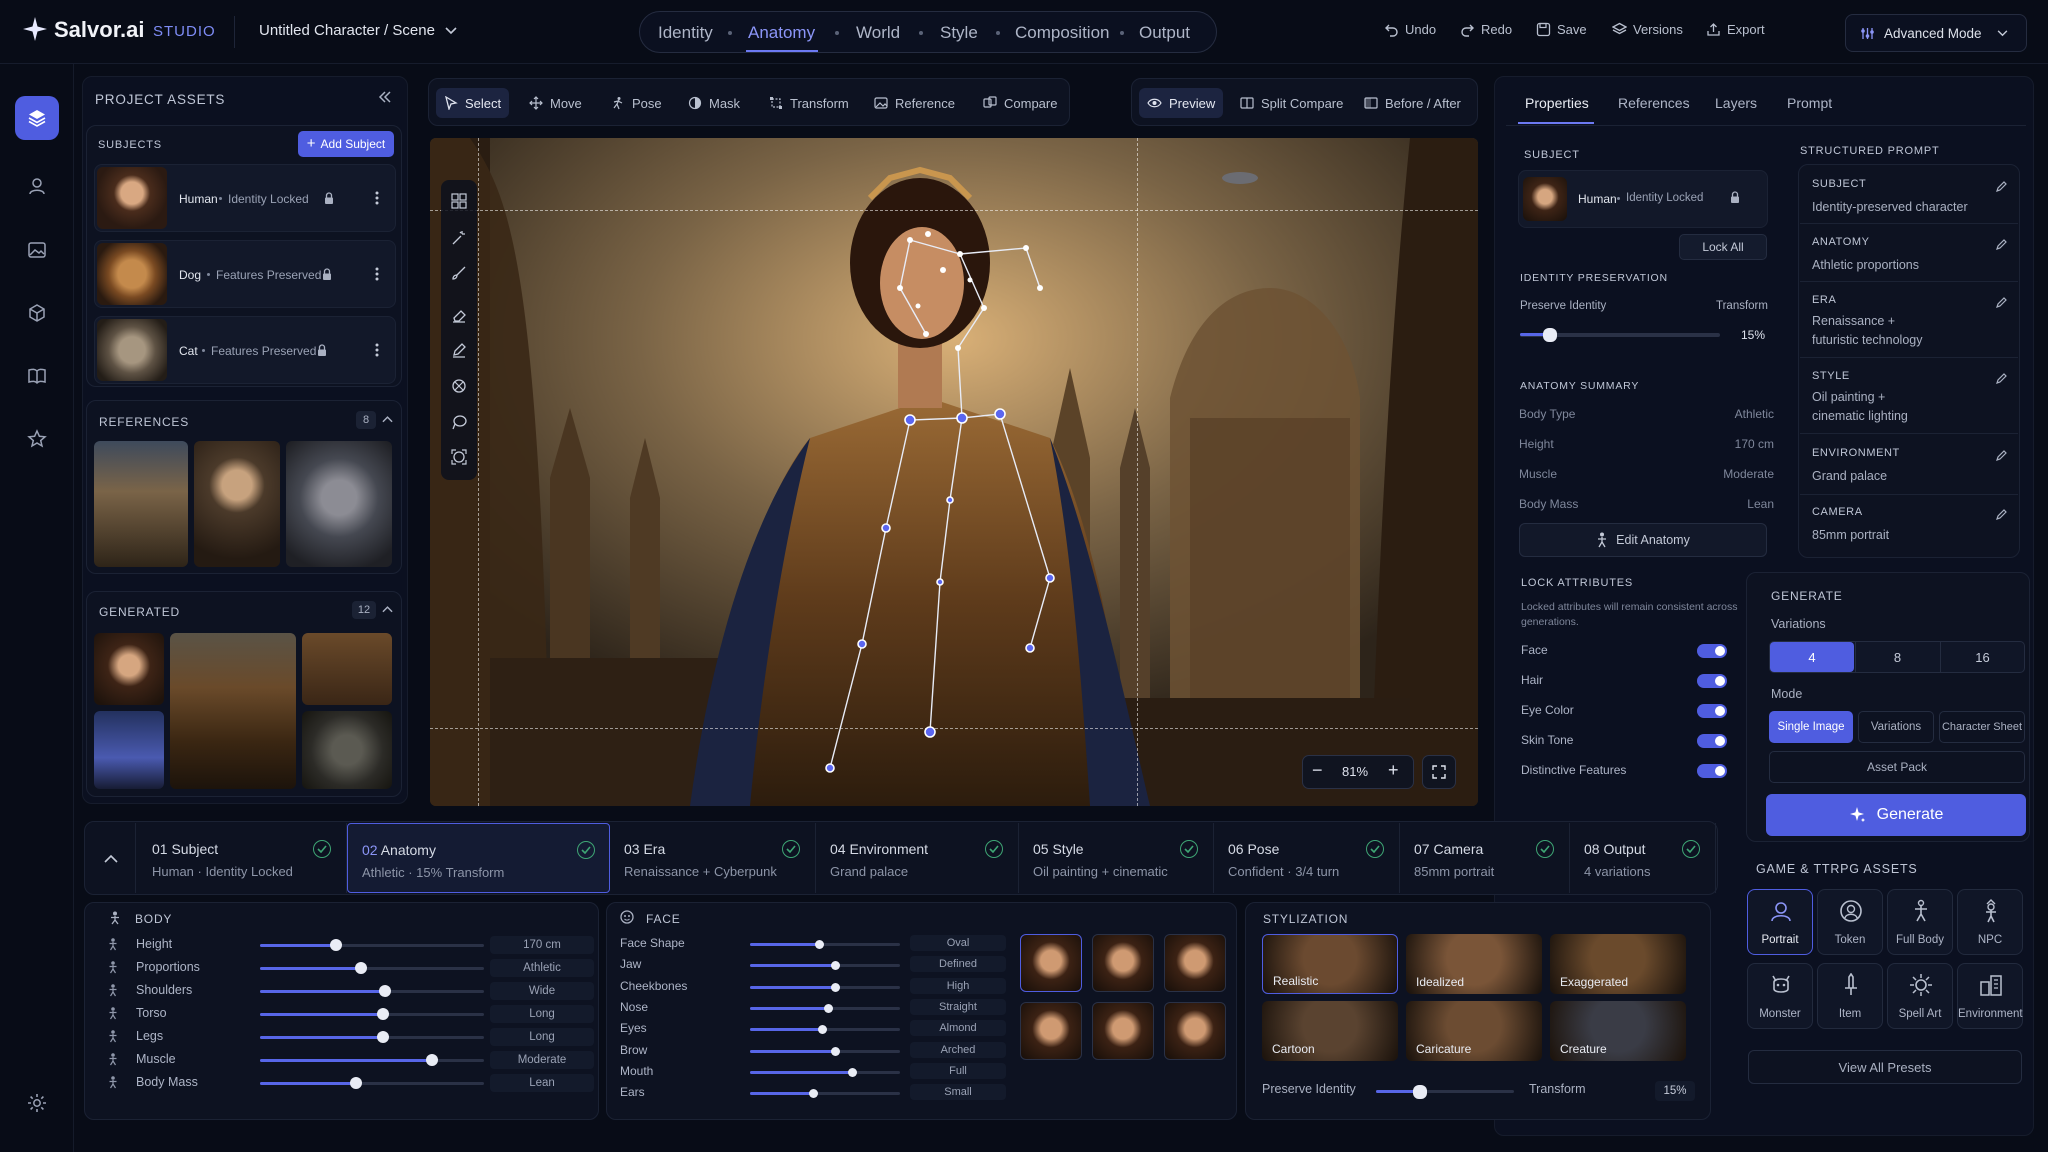 The width and height of the screenshot is (2048, 1152). I want to click on face-slider-nose, so click(825, 1008).